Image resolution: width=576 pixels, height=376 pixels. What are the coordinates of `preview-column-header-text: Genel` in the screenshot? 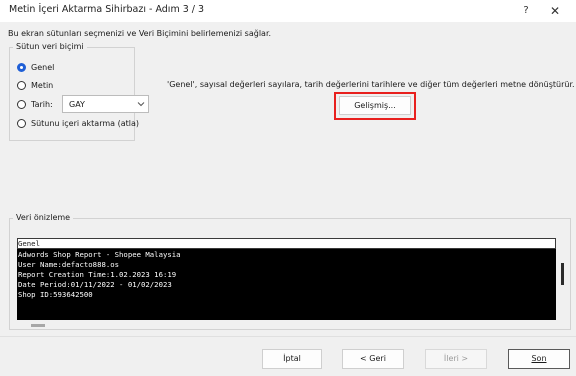 It's located at (29, 243).